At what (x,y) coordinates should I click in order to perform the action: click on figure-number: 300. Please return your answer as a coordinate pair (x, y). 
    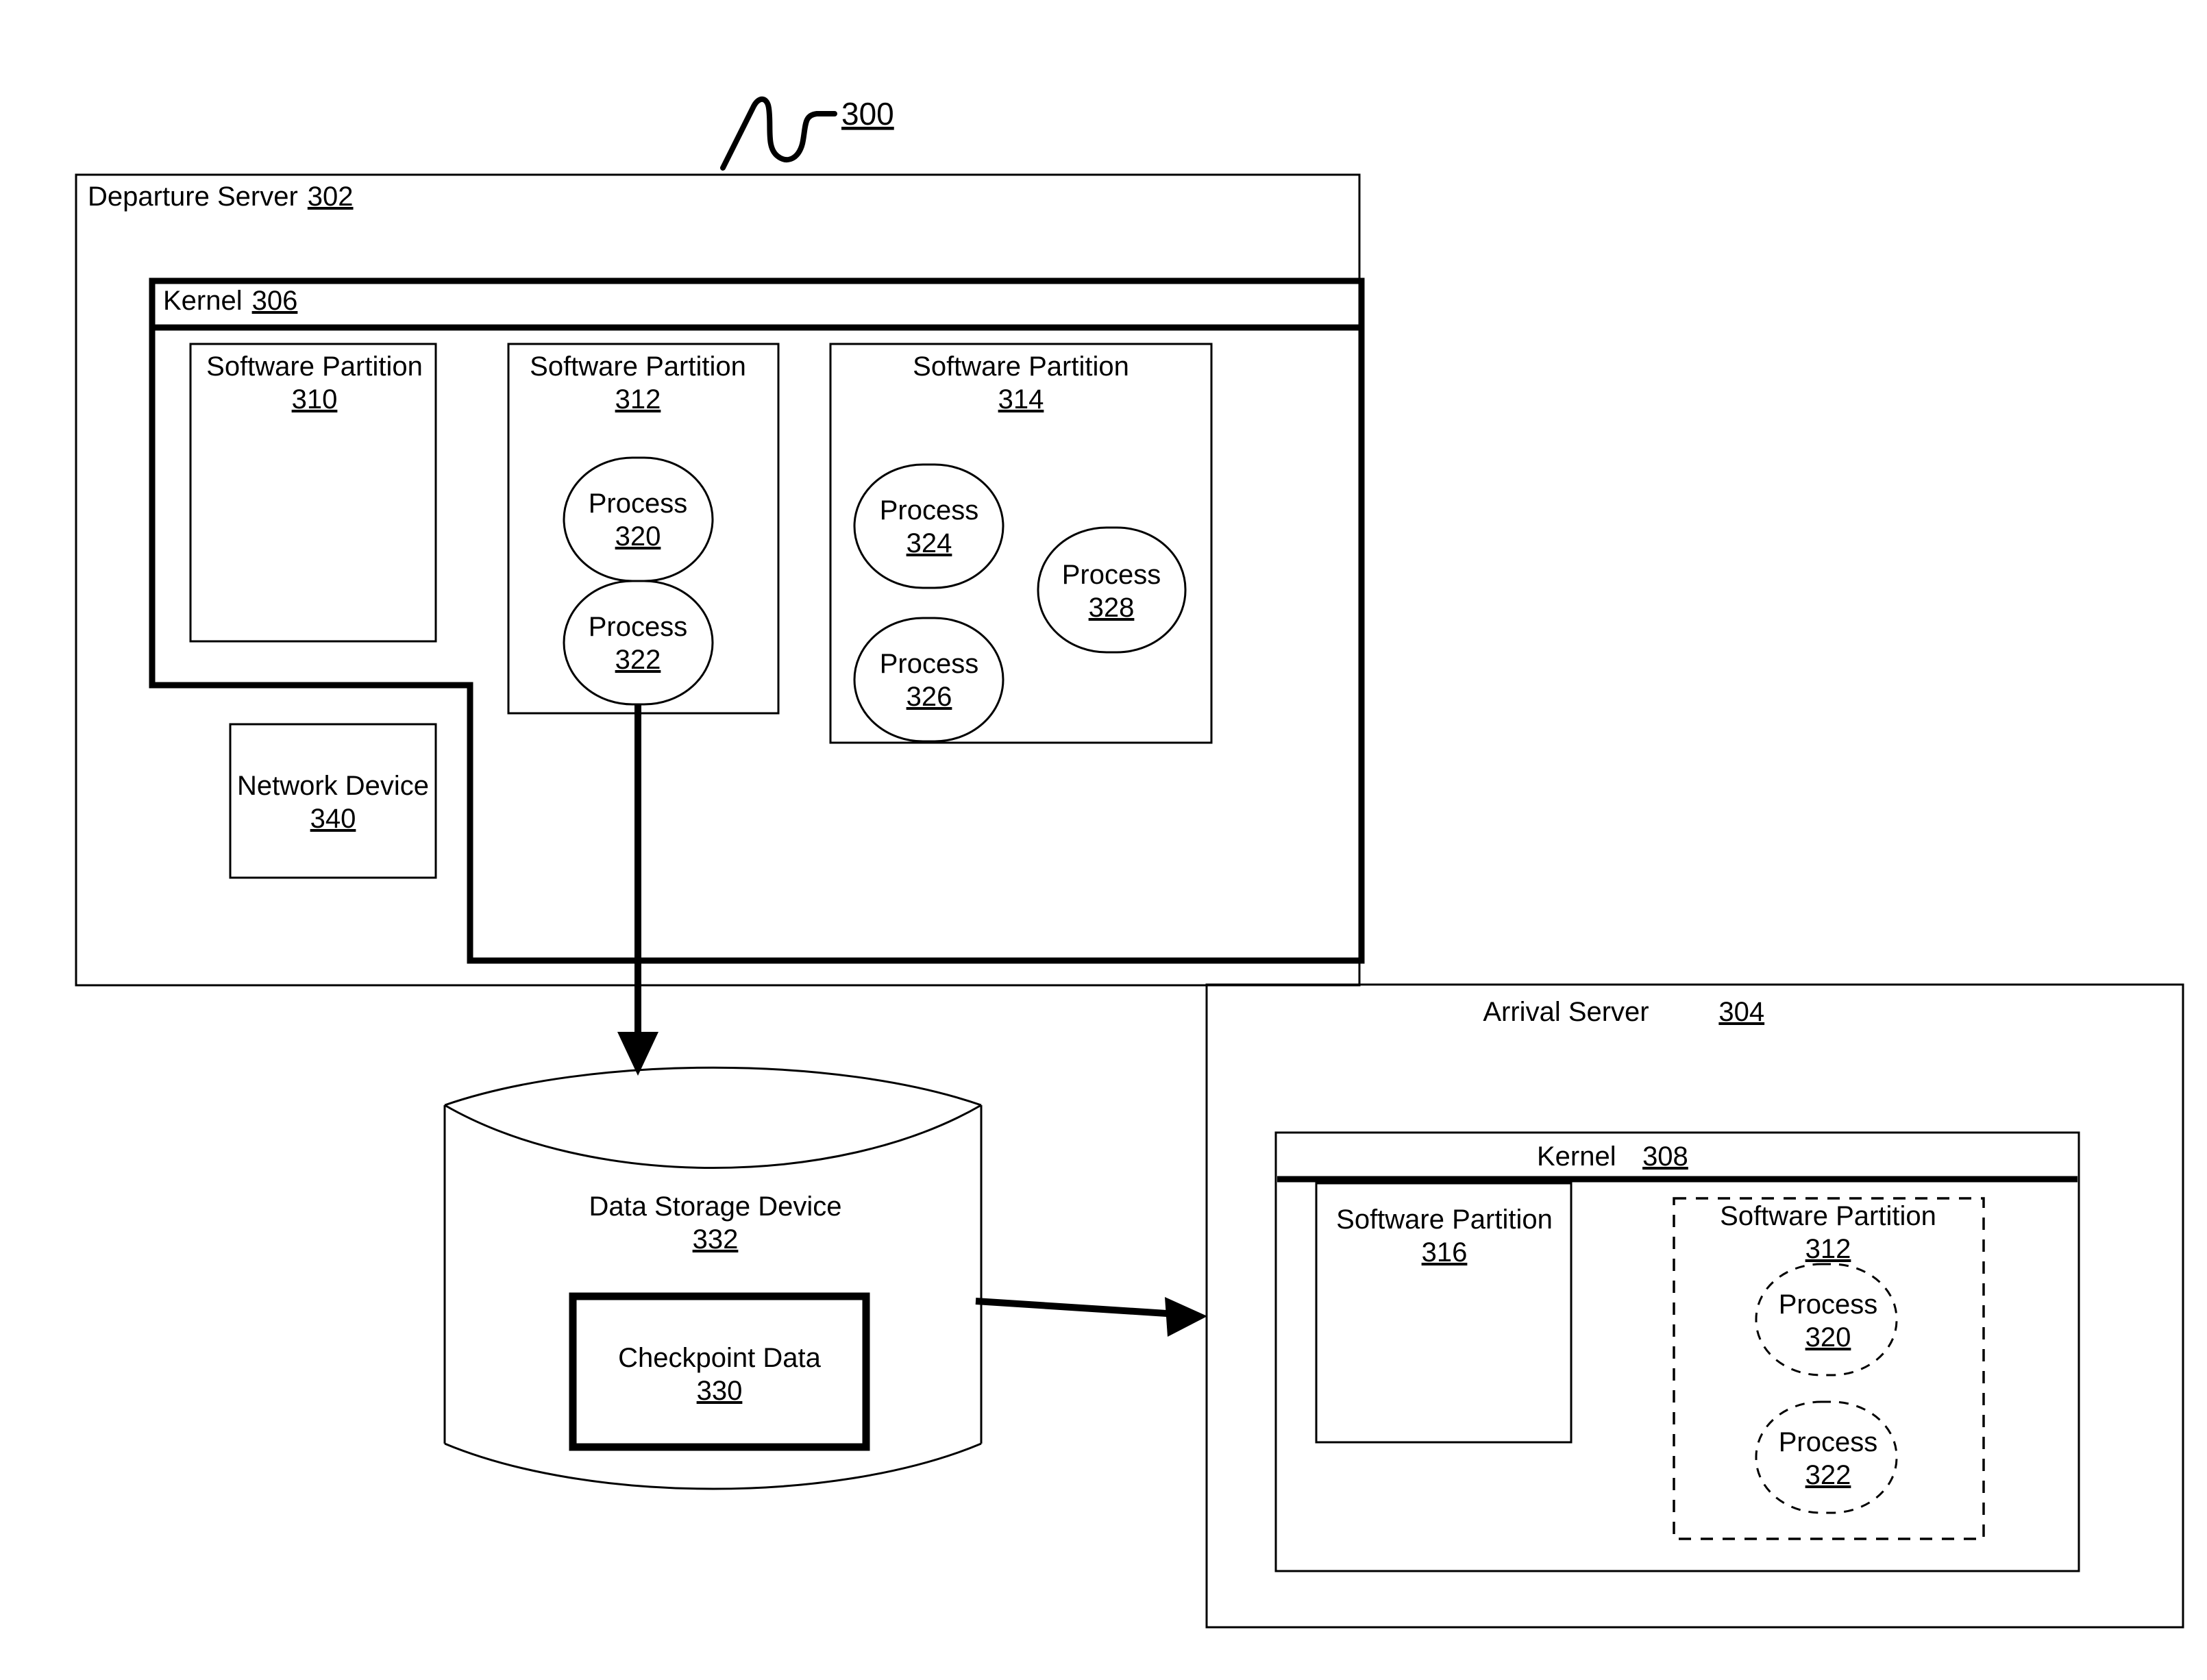
    Looking at the image, I should click on (867, 114).